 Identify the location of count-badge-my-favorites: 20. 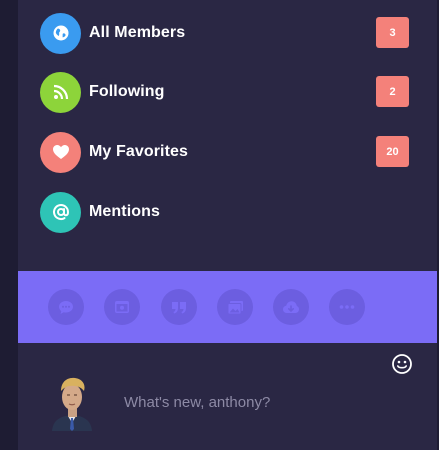
(392, 151).